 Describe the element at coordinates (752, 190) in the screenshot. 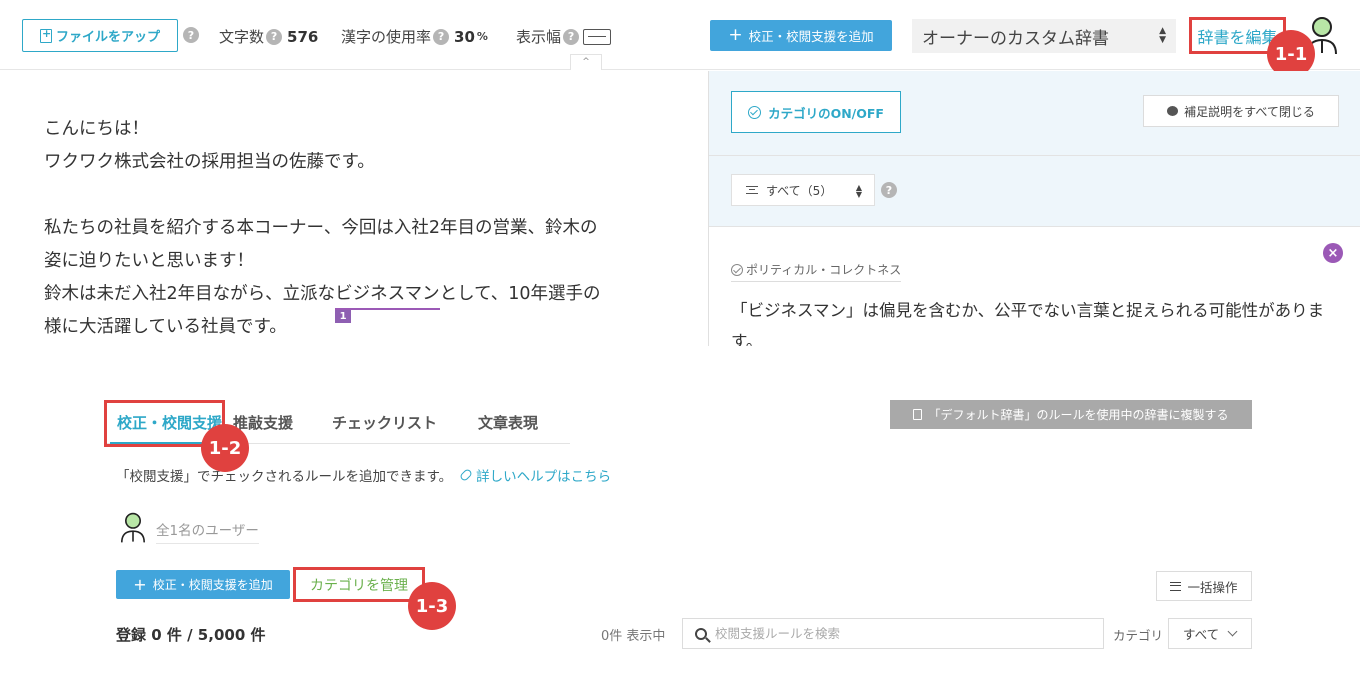

I see `filter-icon` at that location.